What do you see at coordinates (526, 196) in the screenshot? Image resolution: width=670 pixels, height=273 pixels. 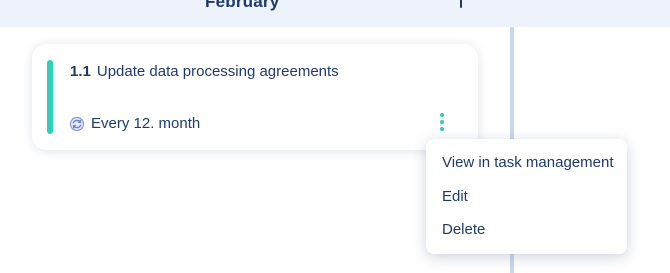 I see `context-menu: View in task management Edit Delete` at bounding box center [526, 196].